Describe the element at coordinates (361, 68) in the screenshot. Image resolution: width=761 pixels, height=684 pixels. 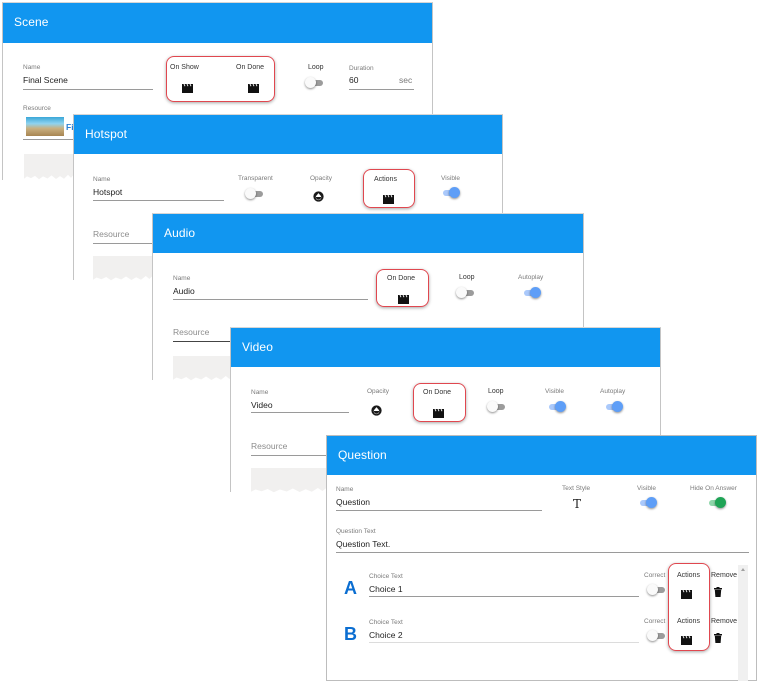
I see `scene-duration-label: Duration` at that location.